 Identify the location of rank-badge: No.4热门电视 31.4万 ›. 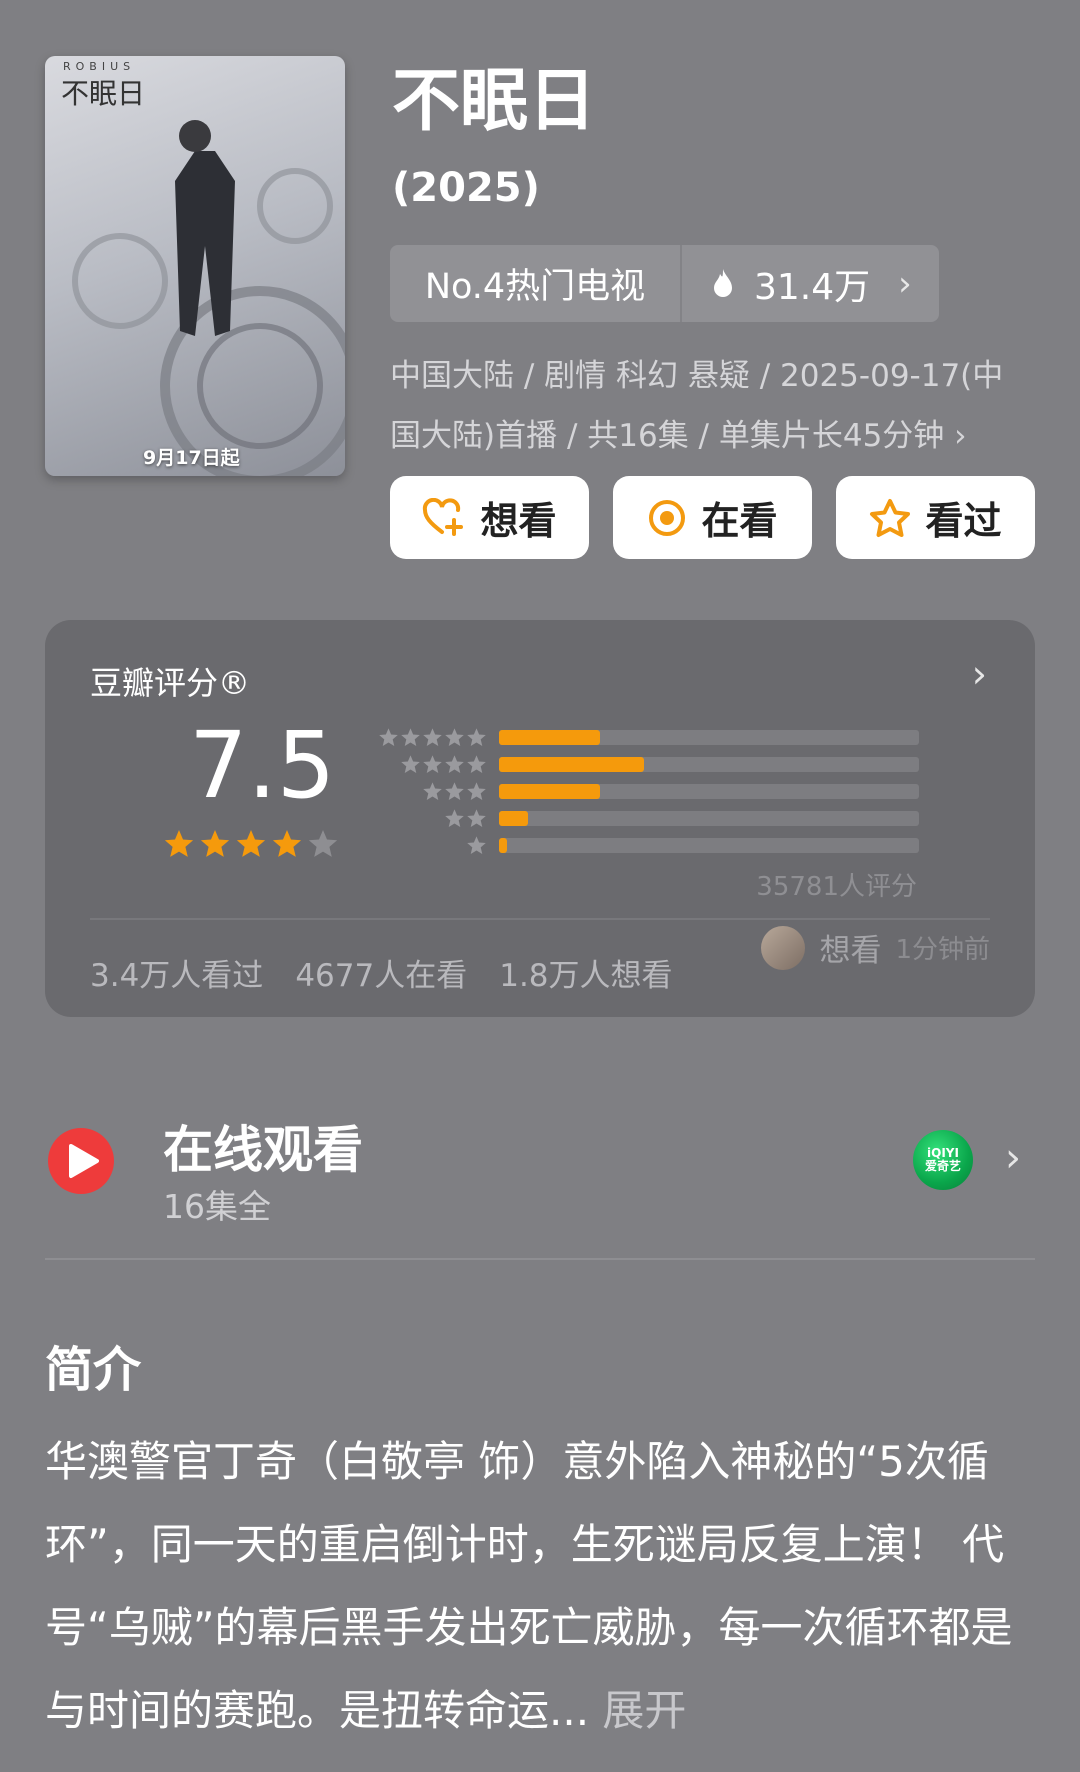
(664, 283).